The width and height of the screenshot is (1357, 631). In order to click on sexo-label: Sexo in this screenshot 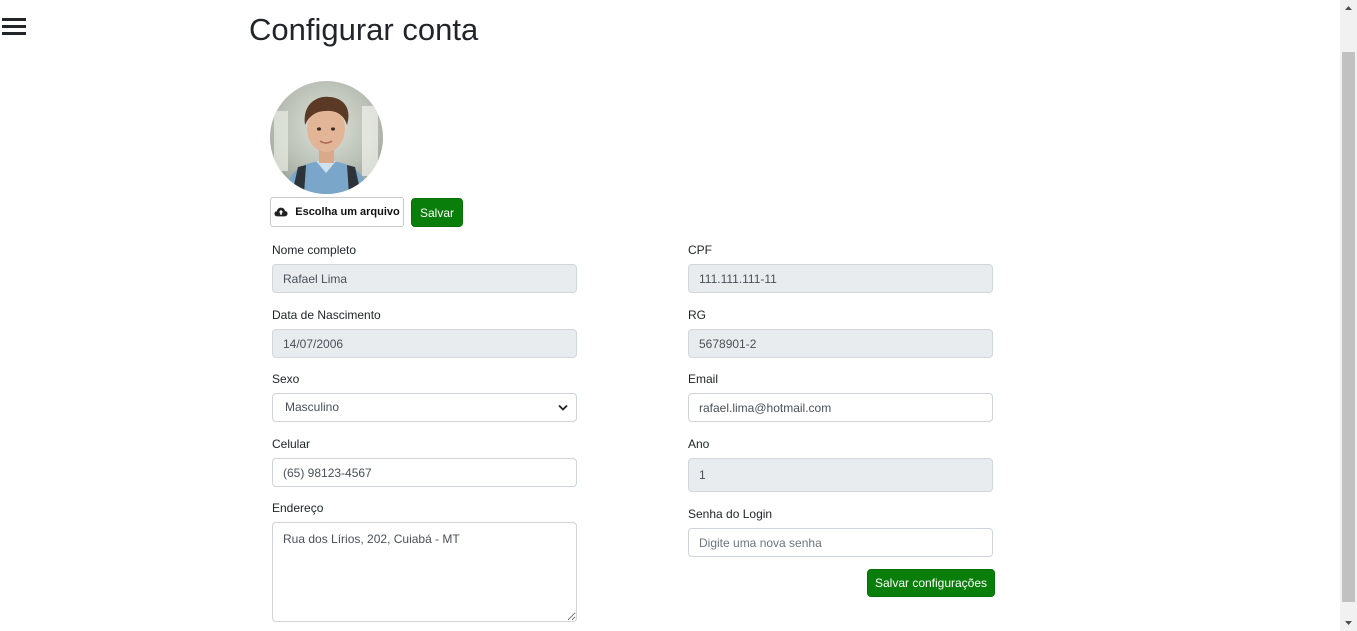, I will do `click(286, 379)`.